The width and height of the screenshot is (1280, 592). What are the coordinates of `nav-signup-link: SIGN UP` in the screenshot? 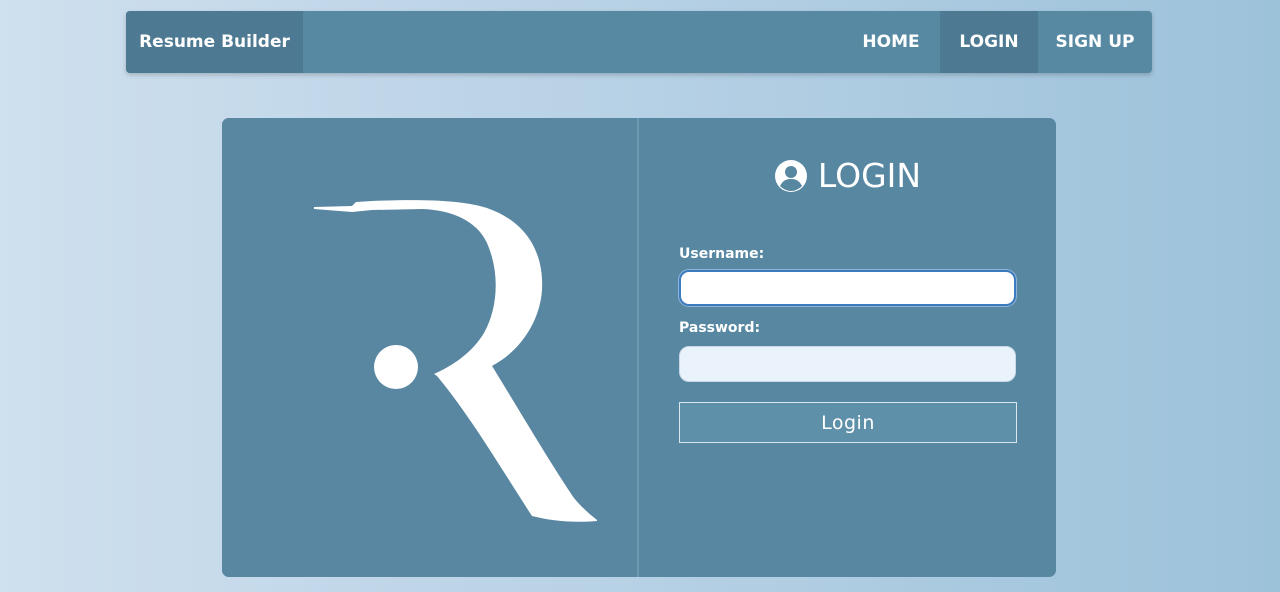 It's located at (1095, 42).